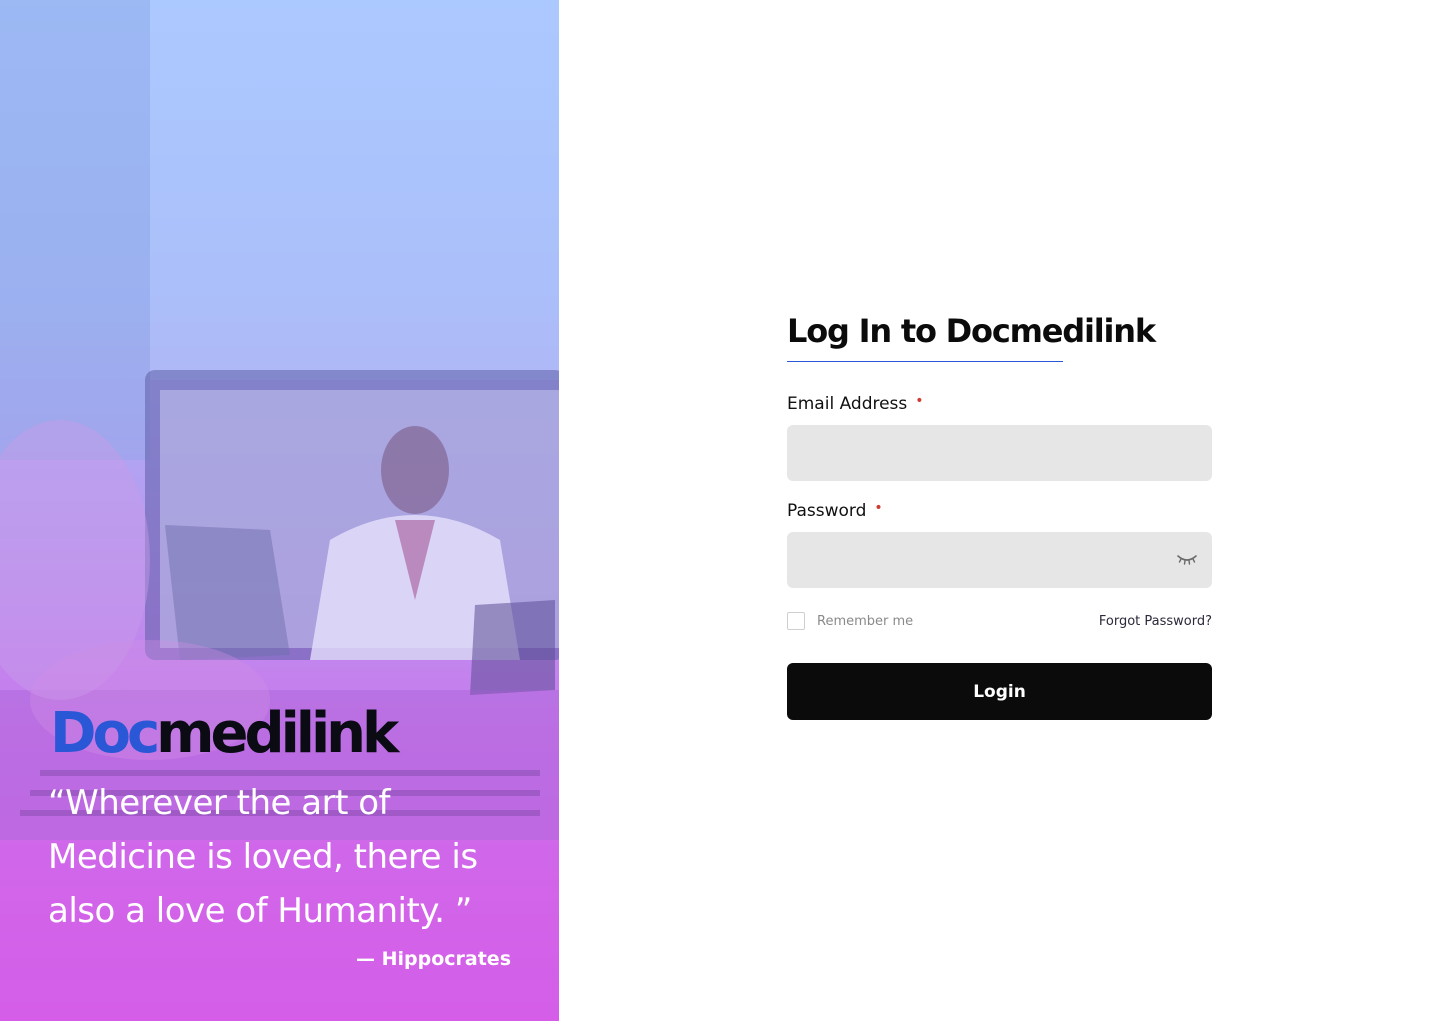 The width and height of the screenshot is (1440, 1021). I want to click on password-field-wrapper, so click(999, 560).